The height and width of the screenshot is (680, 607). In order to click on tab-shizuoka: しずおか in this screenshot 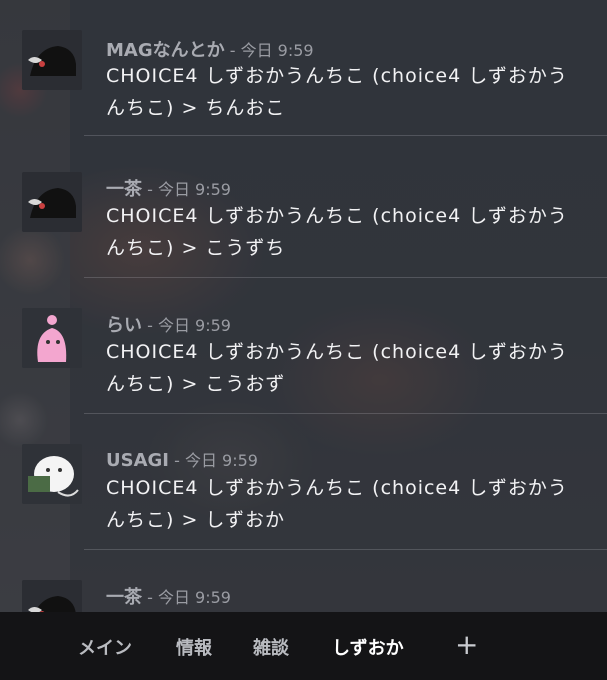, I will do `click(368, 647)`.